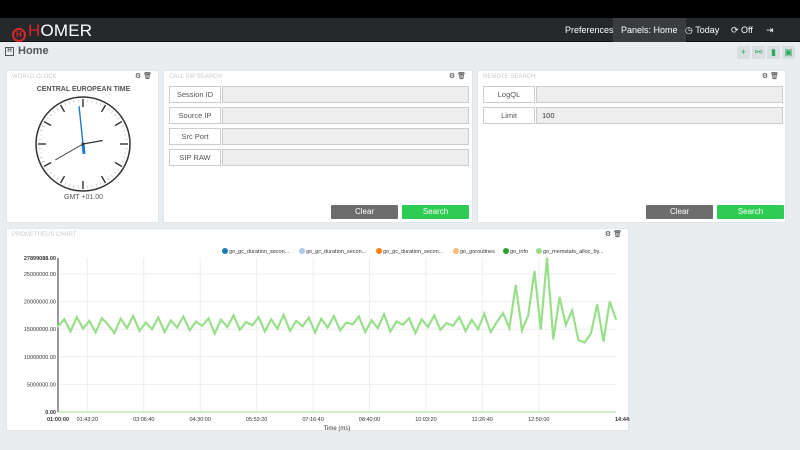  I want to click on x-tick-label: 04:30:00, so click(199, 420).